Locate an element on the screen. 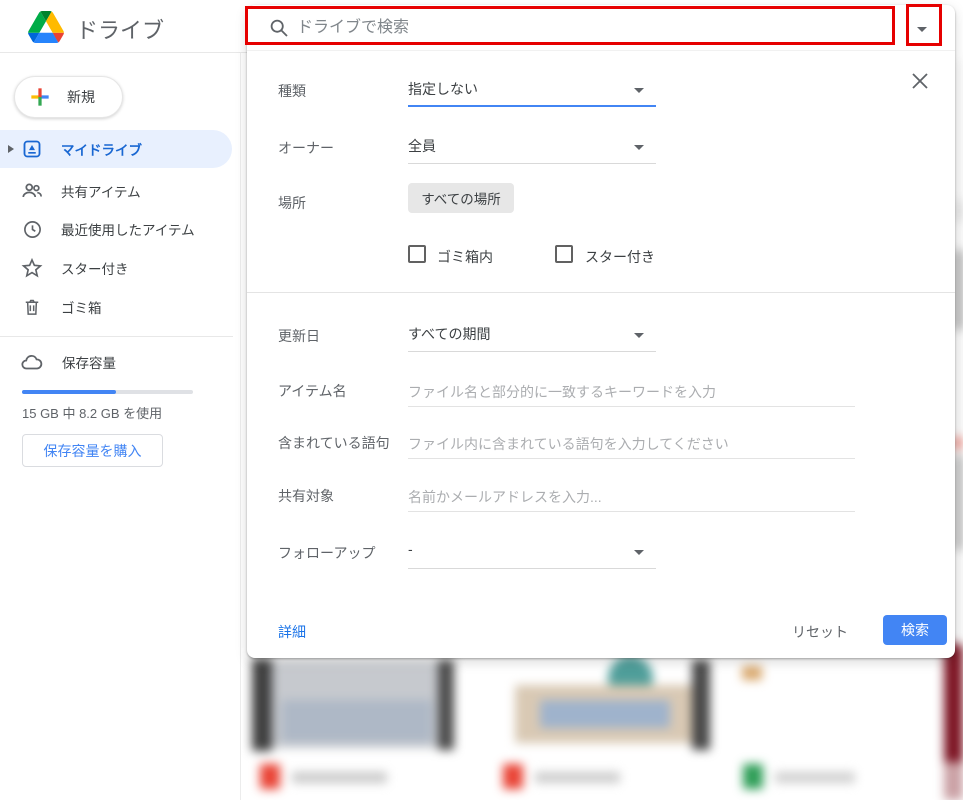 The height and width of the screenshot is (800, 963). location-chip: すべての場所 is located at coordinates (461, 198).